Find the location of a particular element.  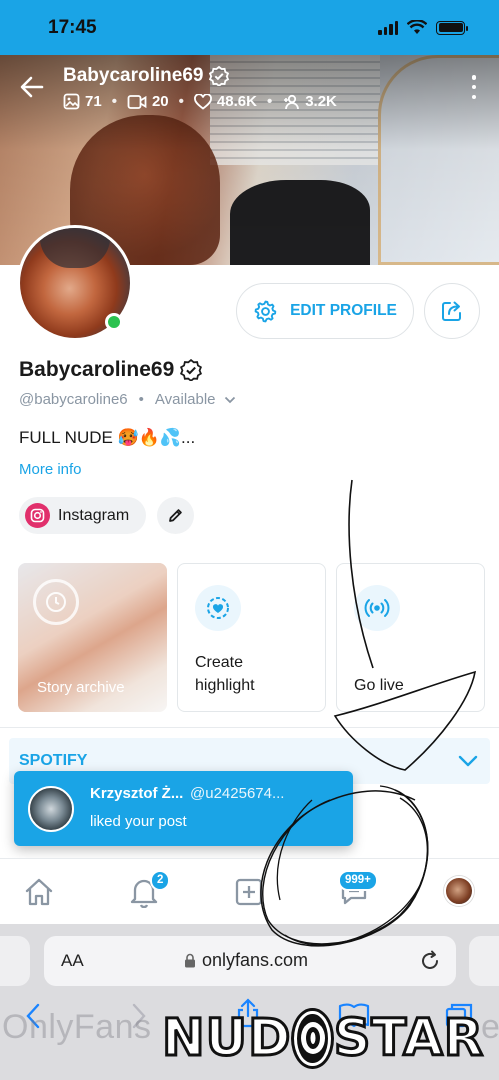

header-title-row: Babycaroline69 is located at coordinates (146, 76).